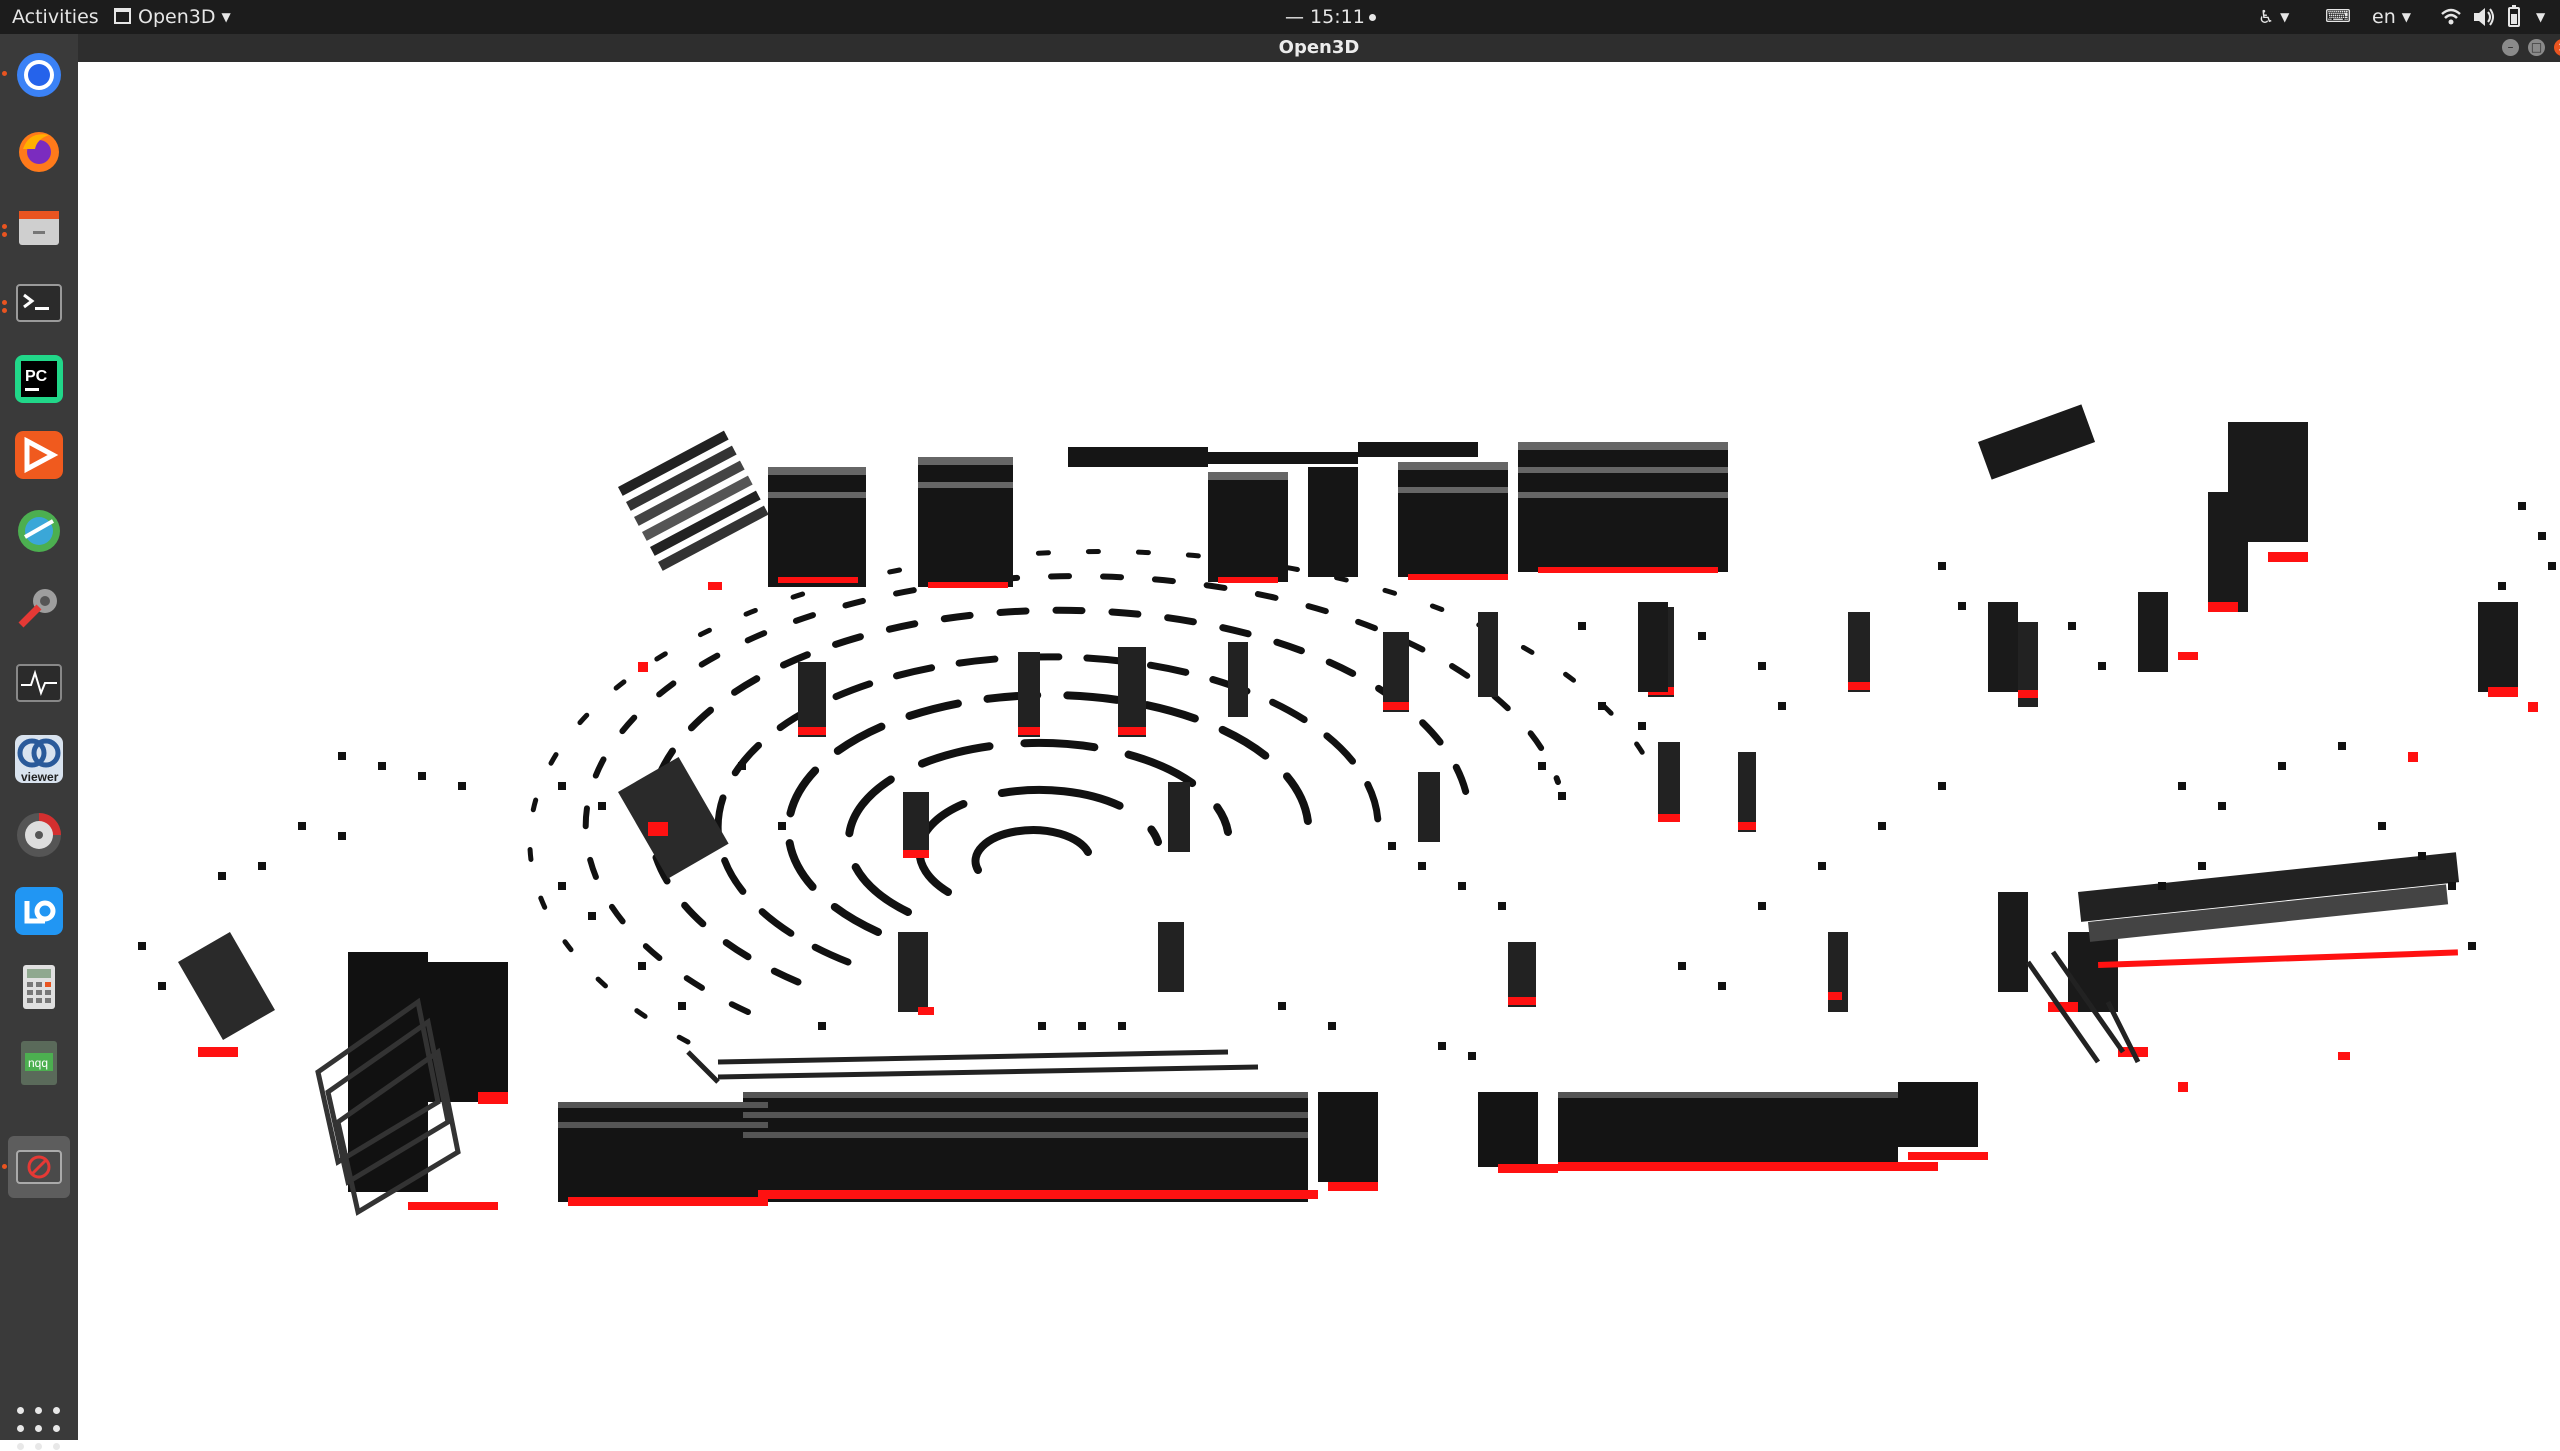 Image resolution: width=2560 pixels, height=1451 pixels. What do you see at coordinates (2338, 17) in the screenshot?
I see `keyboard-icon: ⌨` at bounding box center [2338, 17].